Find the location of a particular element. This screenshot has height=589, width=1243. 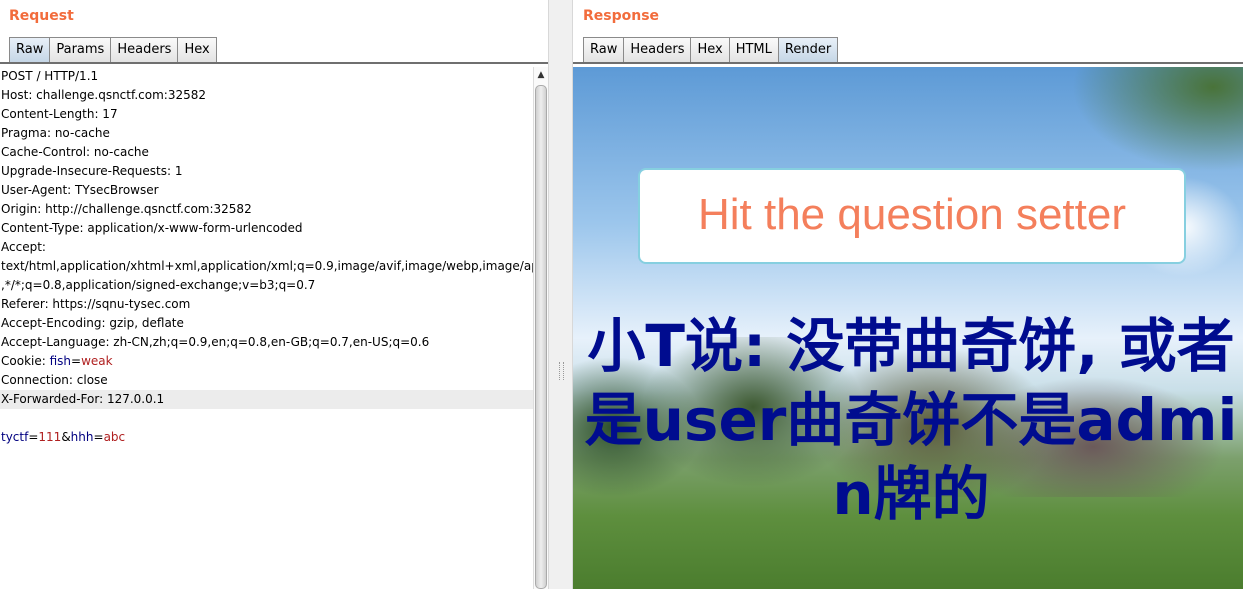

request-tabs: Raw Params Headers Hex is located at coordinates (113, 50).